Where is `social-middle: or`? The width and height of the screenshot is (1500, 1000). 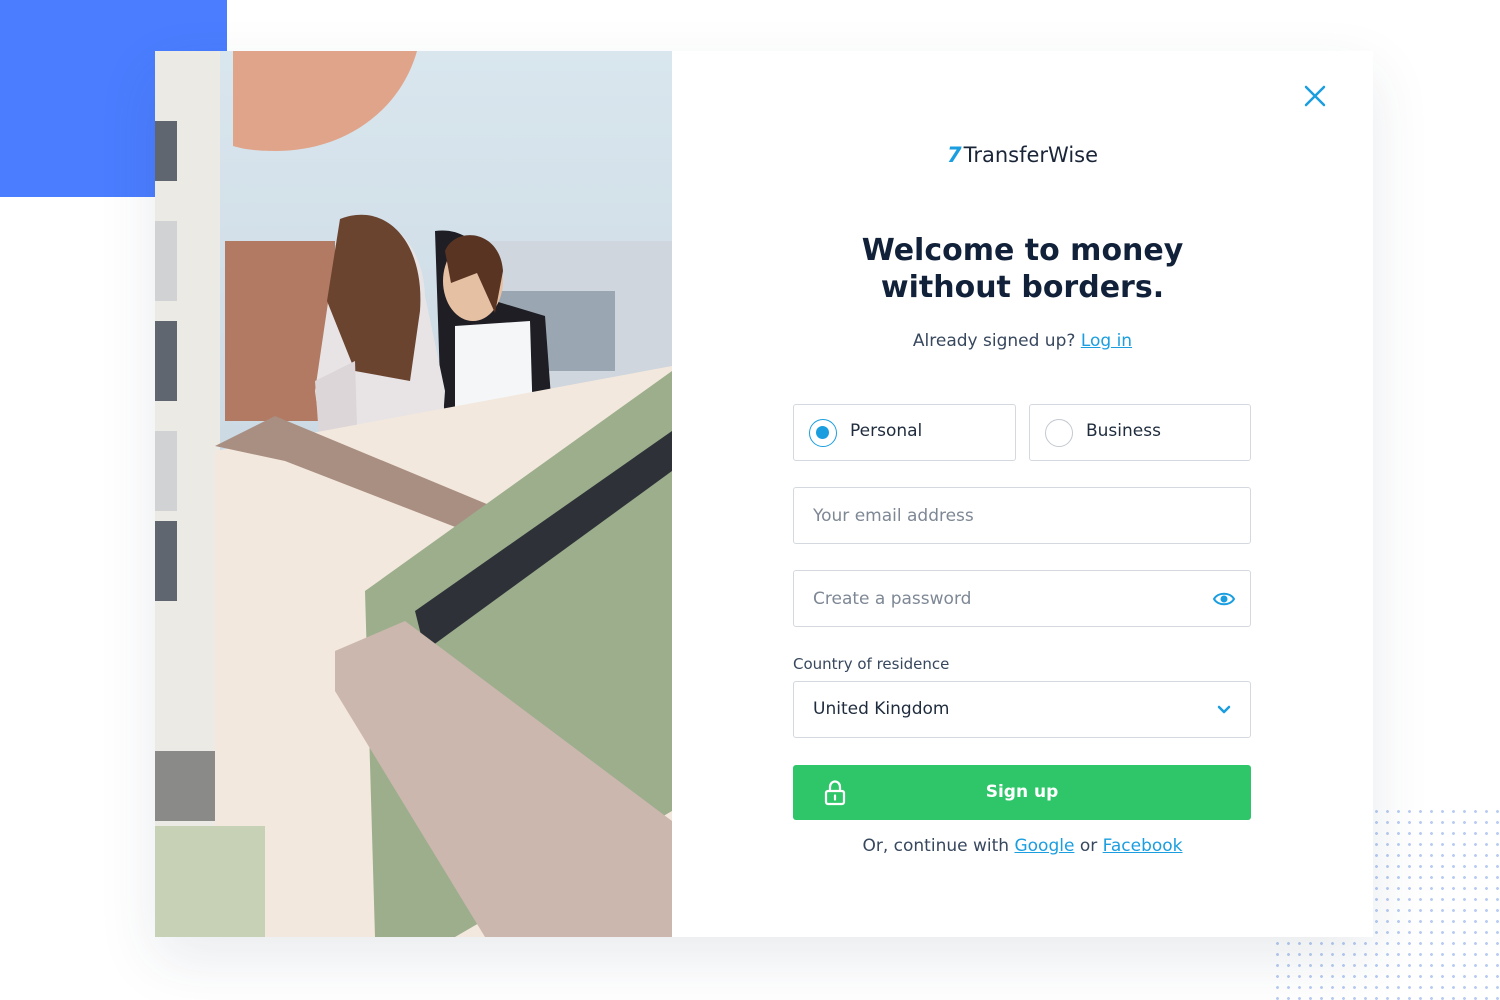
social-middle: or is located at coordinates (1088, 846).